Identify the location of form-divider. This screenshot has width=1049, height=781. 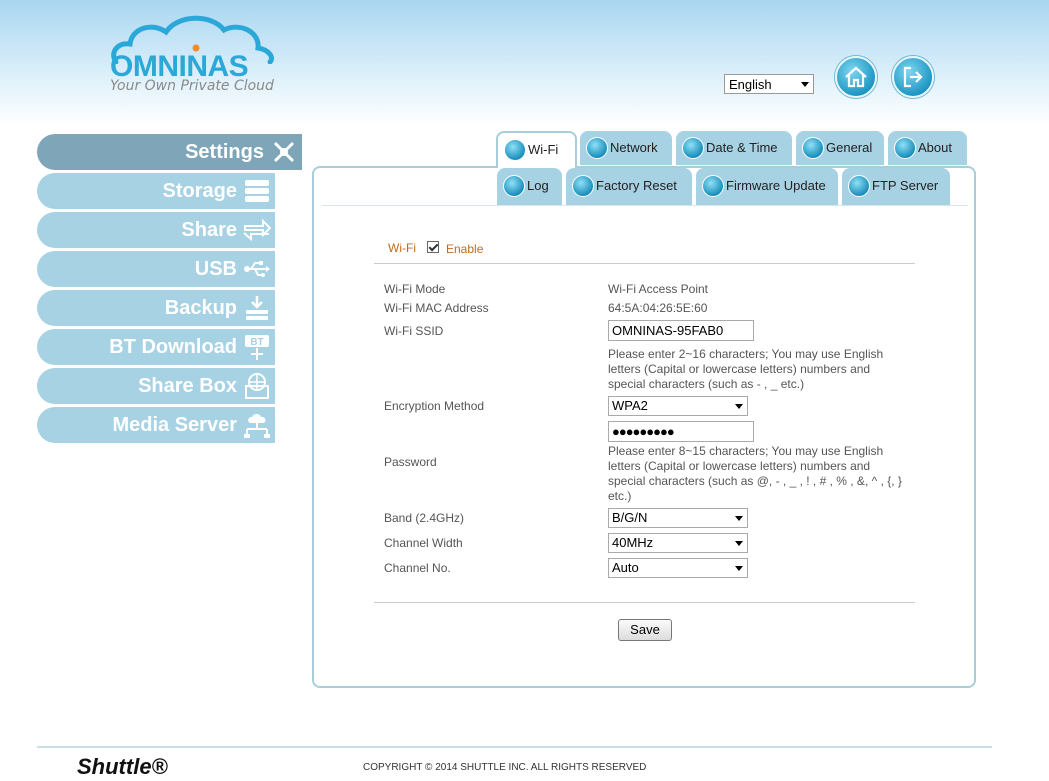
(644, 602).